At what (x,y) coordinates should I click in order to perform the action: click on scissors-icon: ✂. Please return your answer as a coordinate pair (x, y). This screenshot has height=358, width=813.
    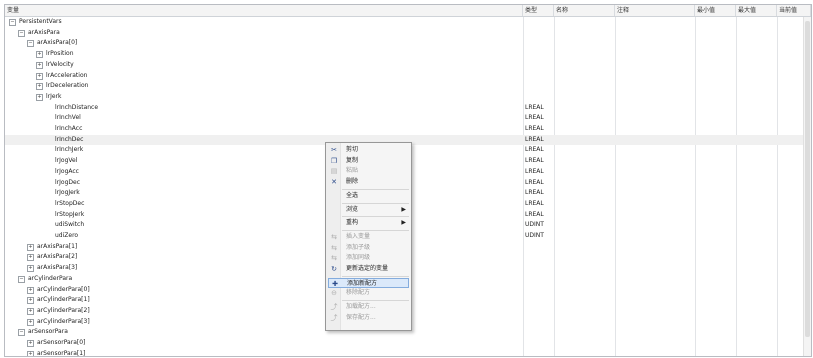
    Looking at the image, I should click on (334, 150).